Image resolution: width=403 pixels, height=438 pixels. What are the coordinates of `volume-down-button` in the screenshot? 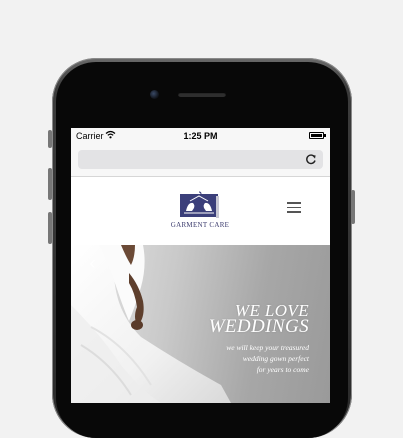 It's located at (50, 228).